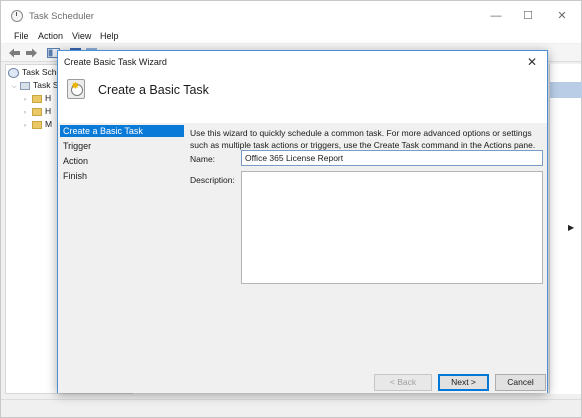  What do you see at coordinates (565, 229) in the screenshot?
I see `actions-pane: ▶` at bounding box center [565, 229].